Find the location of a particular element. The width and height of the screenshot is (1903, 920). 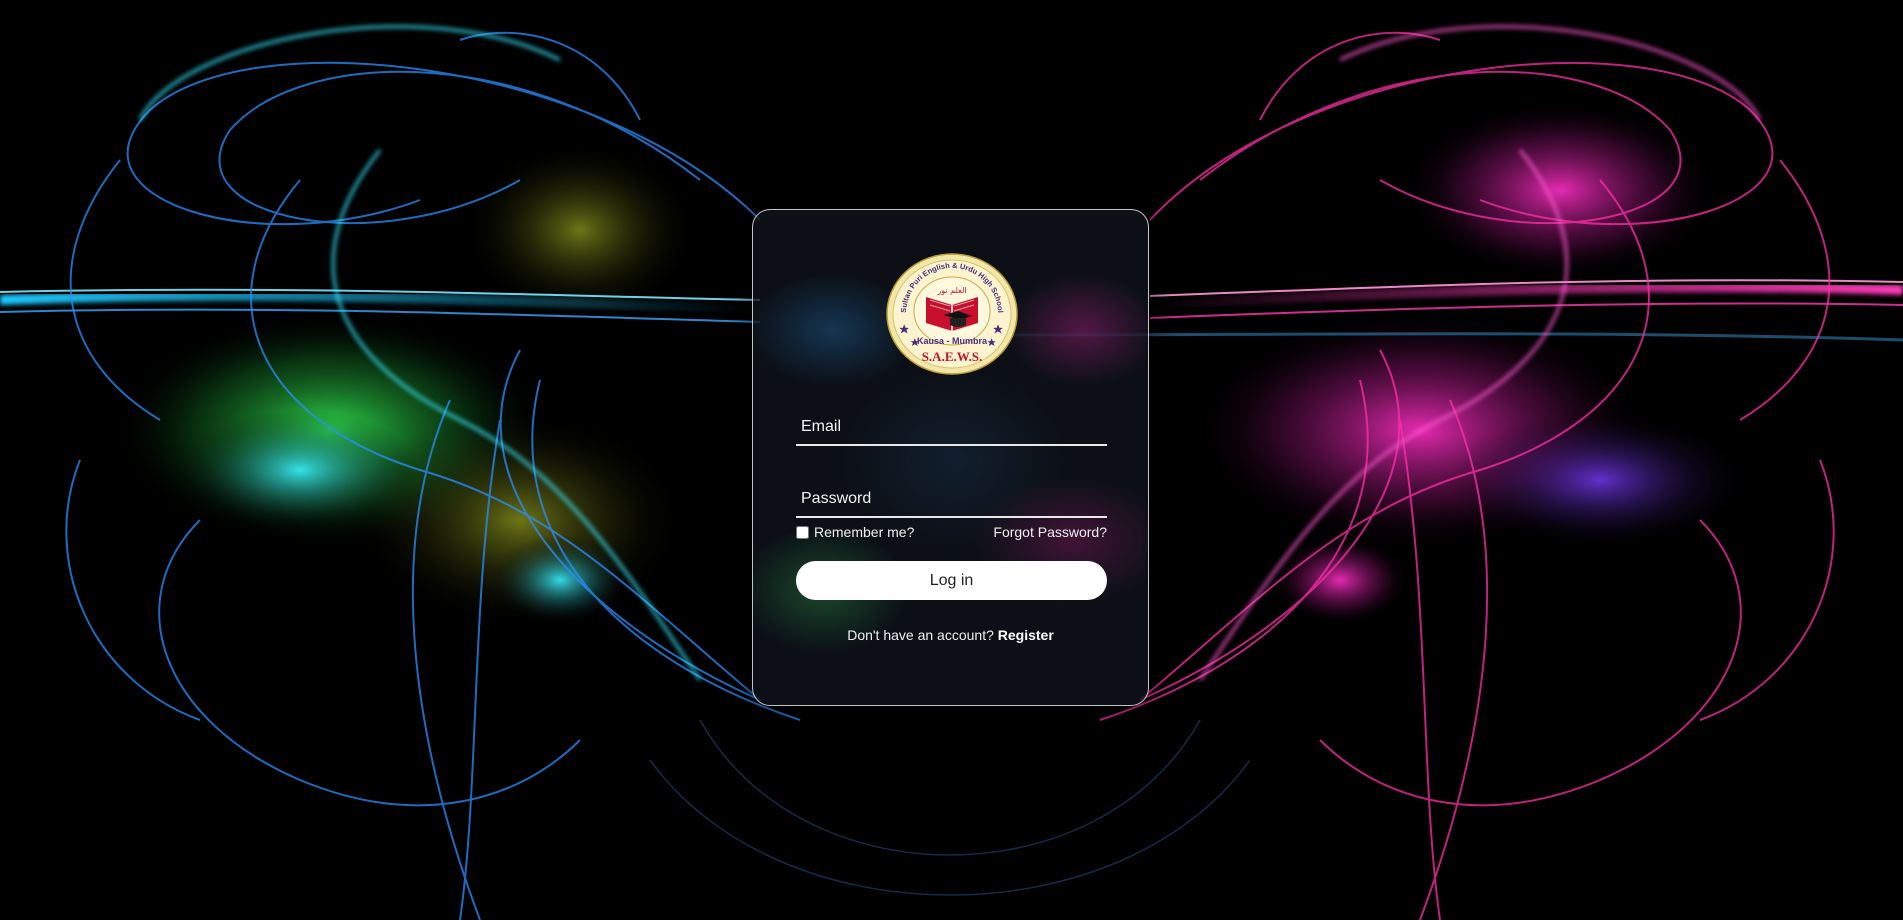

remember-me-checkbox is located at coordinates (802, 532).